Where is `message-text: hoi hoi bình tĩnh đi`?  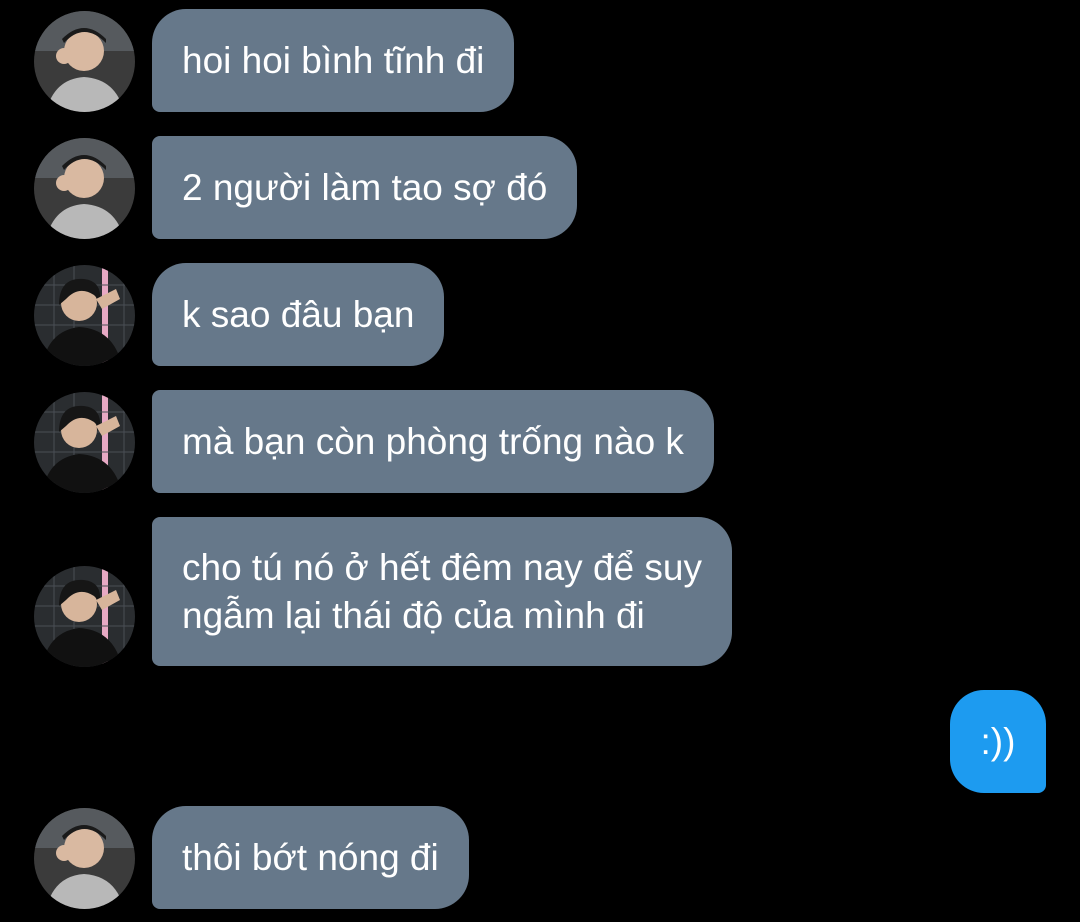
message-text: hoi hoi bình tĩnh đi is located at coordinates (333, 60).